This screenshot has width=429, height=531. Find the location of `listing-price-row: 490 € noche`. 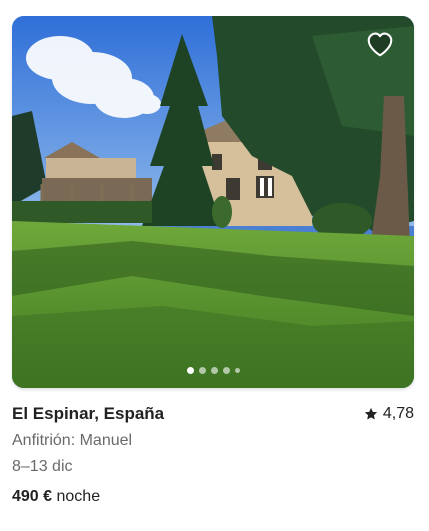

listing-price-row: 490 € noche is located at coordinates (213, 497).